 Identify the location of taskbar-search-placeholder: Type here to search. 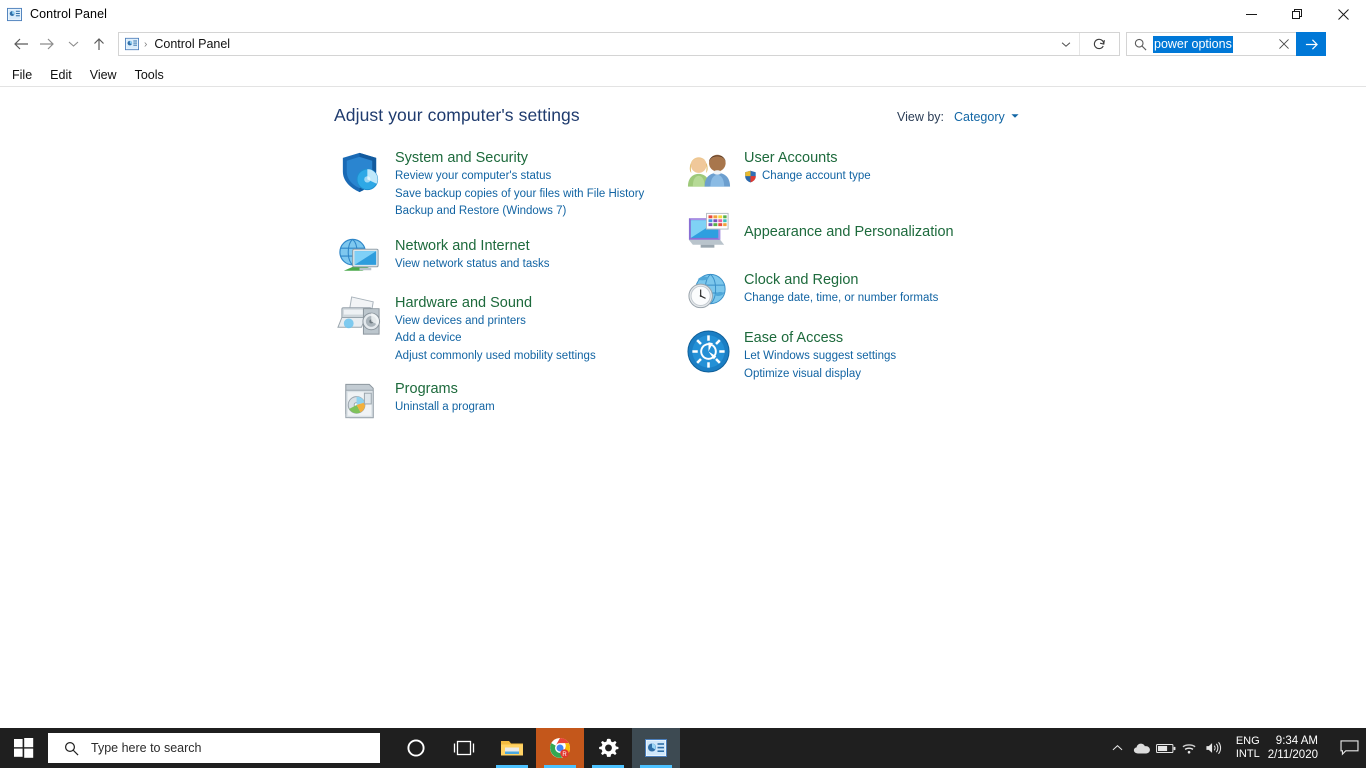
(146, 748).